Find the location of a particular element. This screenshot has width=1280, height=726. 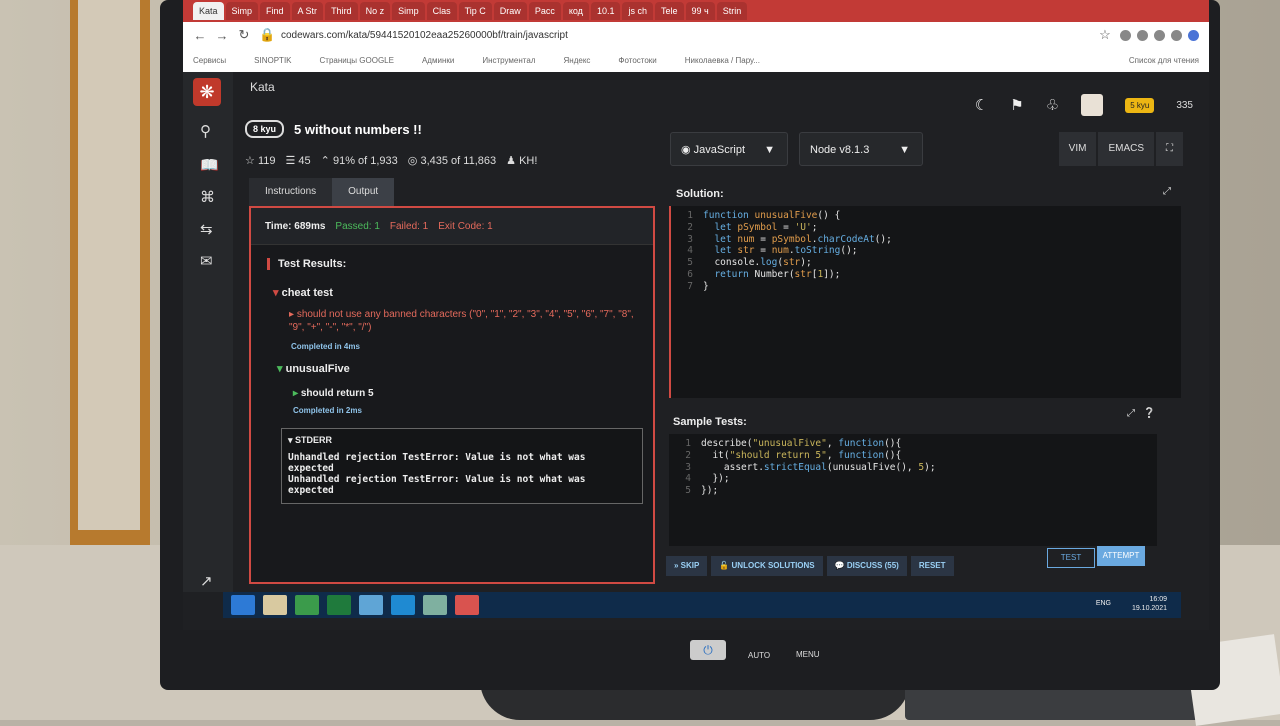

browser-tab: 99 ч is located at coordinates (700, 11).